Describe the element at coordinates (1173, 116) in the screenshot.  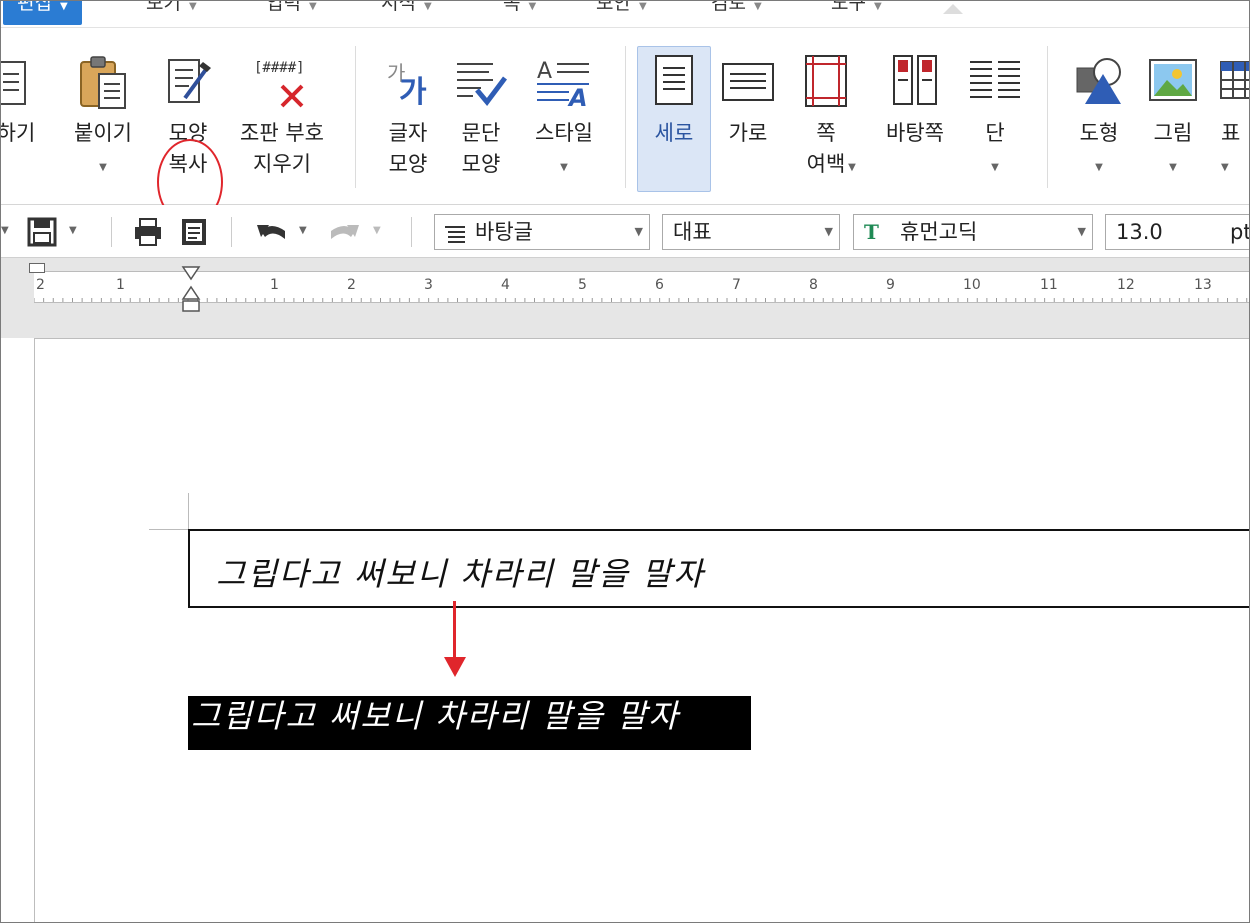
I see `picture-button: 그림 ▼` at that location.